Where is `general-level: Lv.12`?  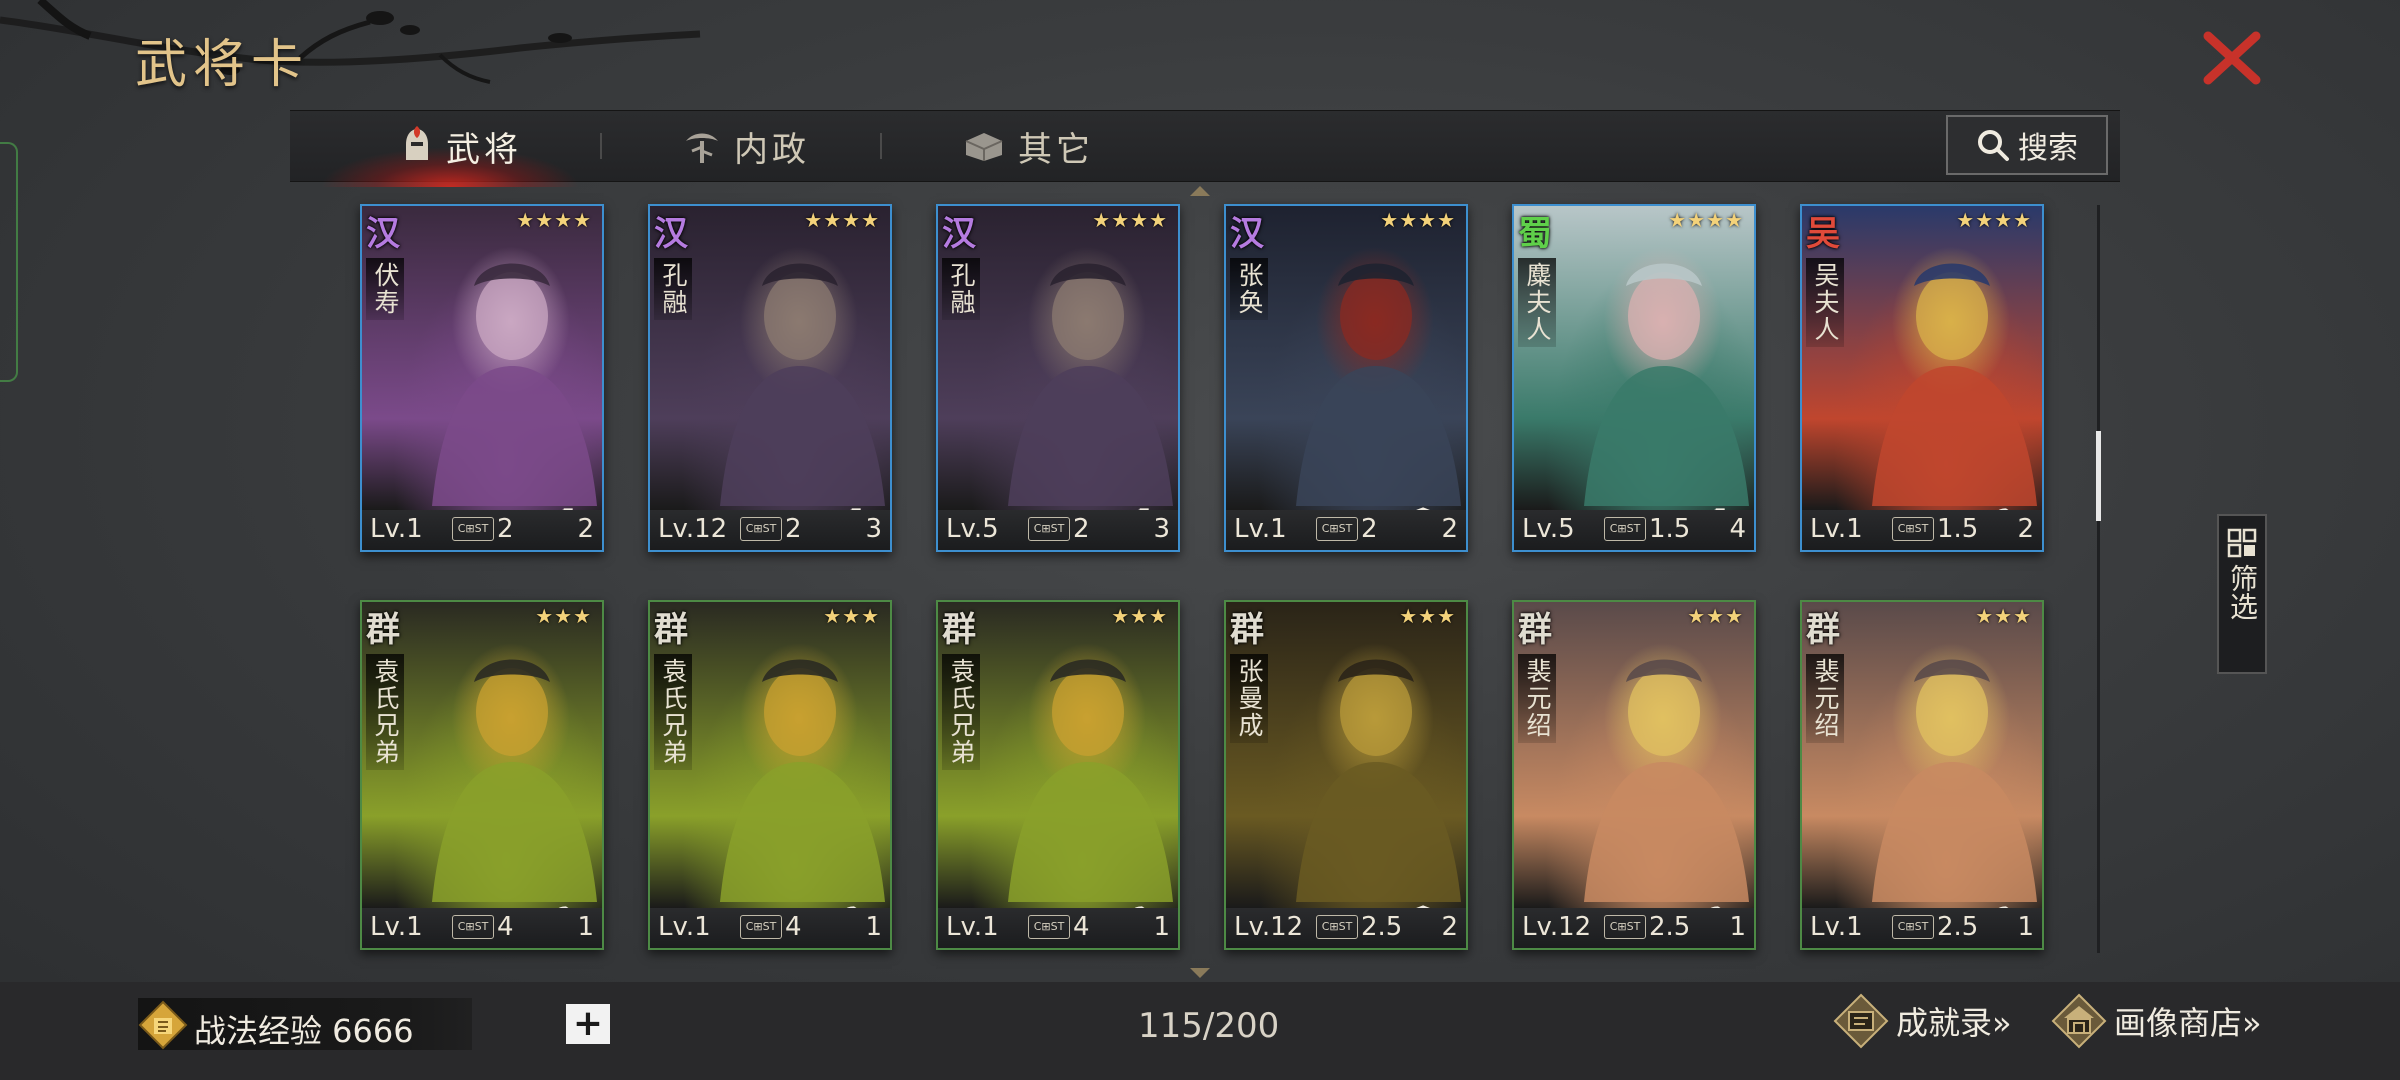
general-level: Lv.12 is located at coordinates (693, 529).